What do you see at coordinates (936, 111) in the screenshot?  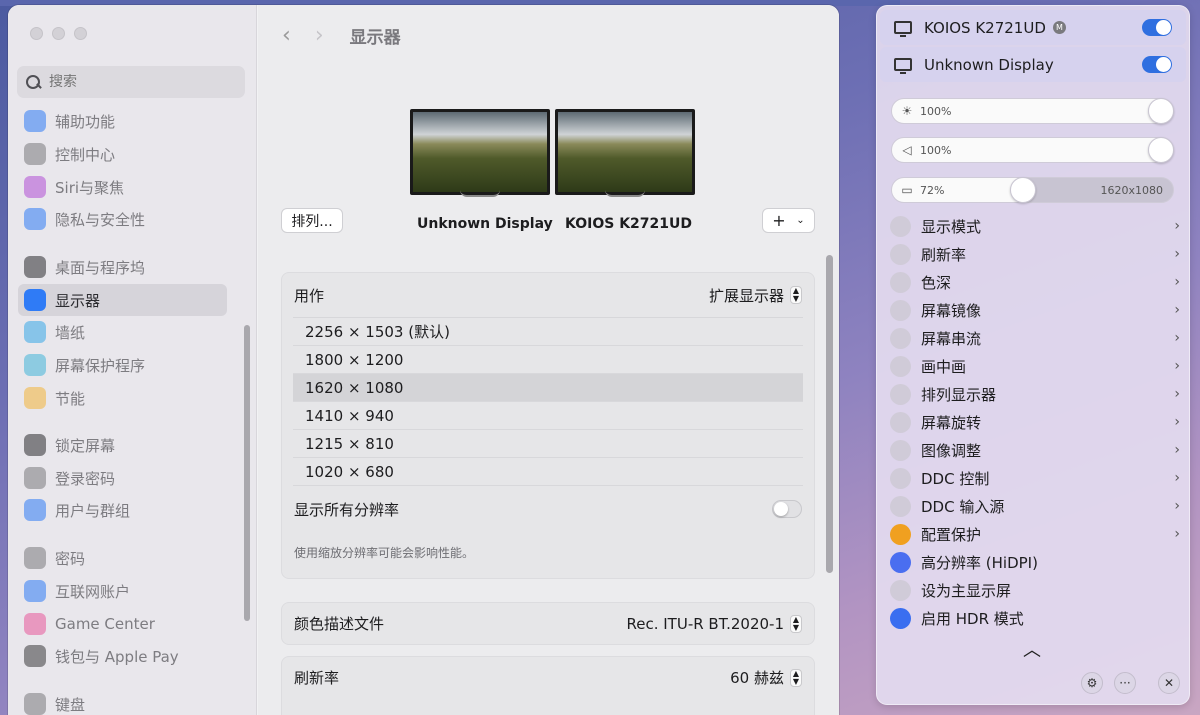 I see `brightness-value: 100%` at bounding box center [936, 111].